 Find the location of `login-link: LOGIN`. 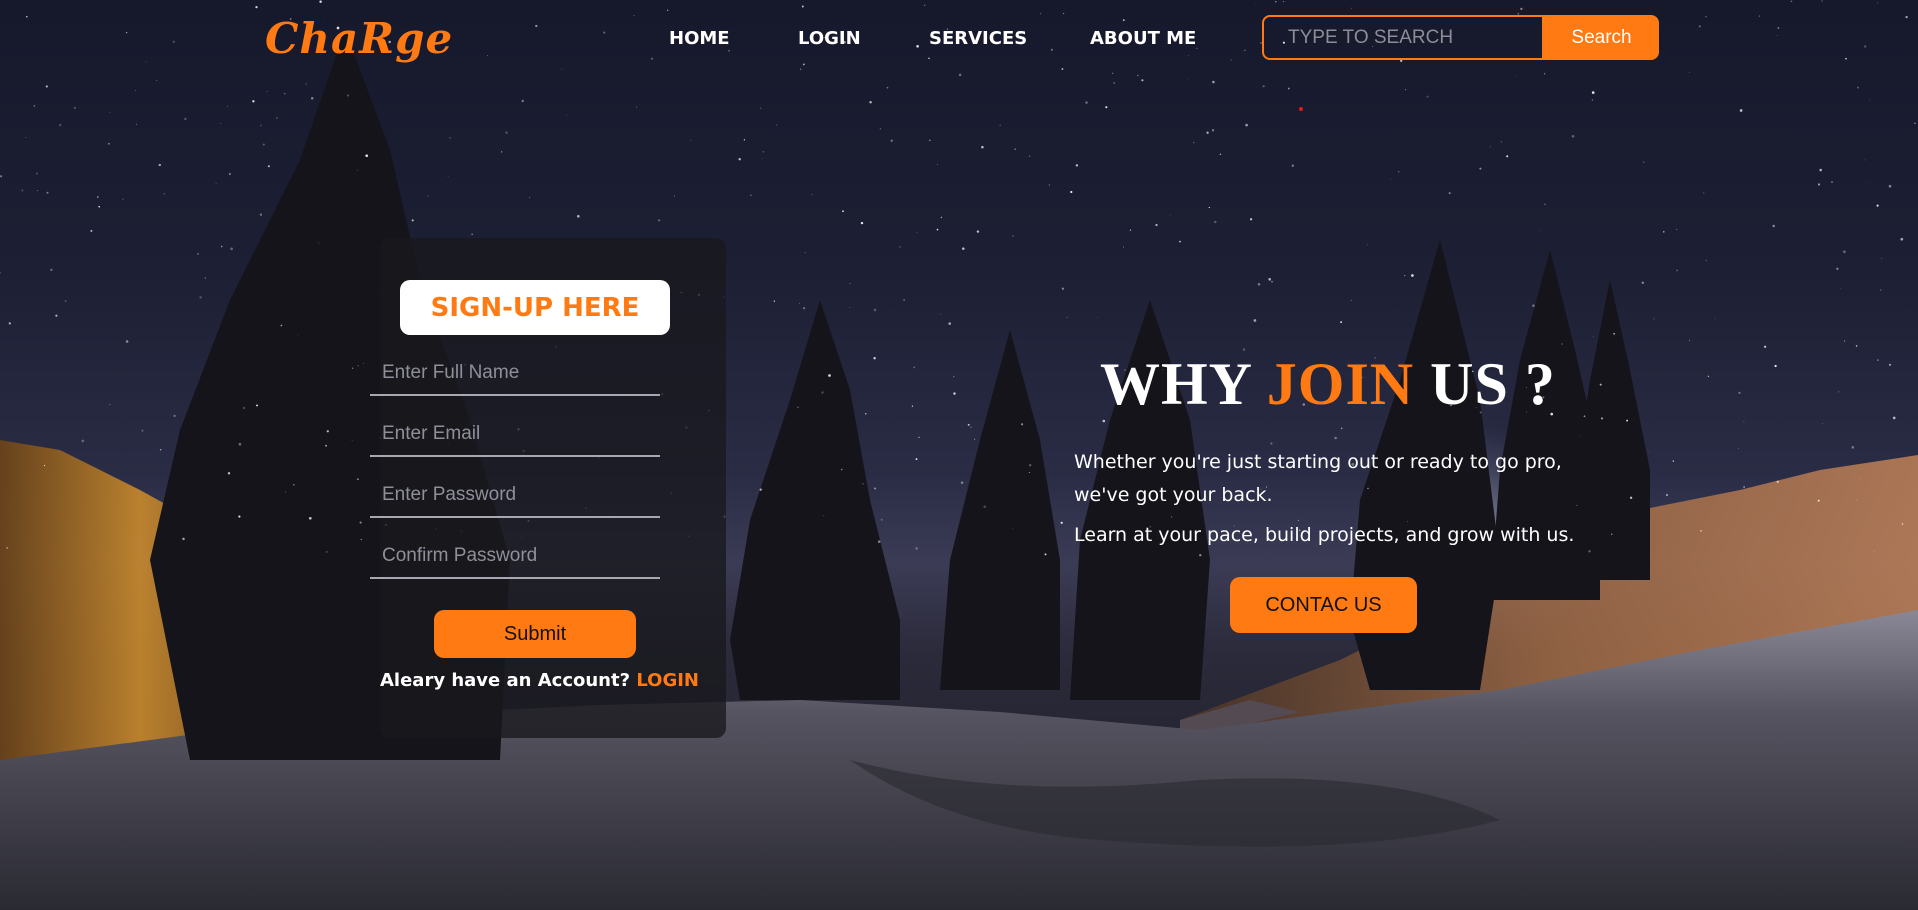

login-link: LOGIN is located at coordinates (667, 680).